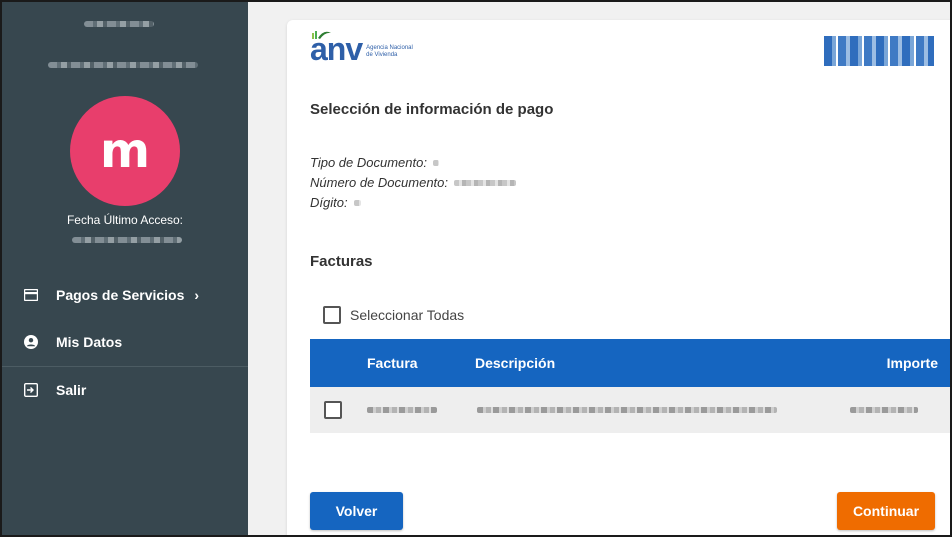 Image resolution: width=952 pixels, height=537 pixels. What do you see at coordinates (368, 162) in the screenshot?
I see `document-type-label: Tipo de Documento:` at bounding box center [368, 162].